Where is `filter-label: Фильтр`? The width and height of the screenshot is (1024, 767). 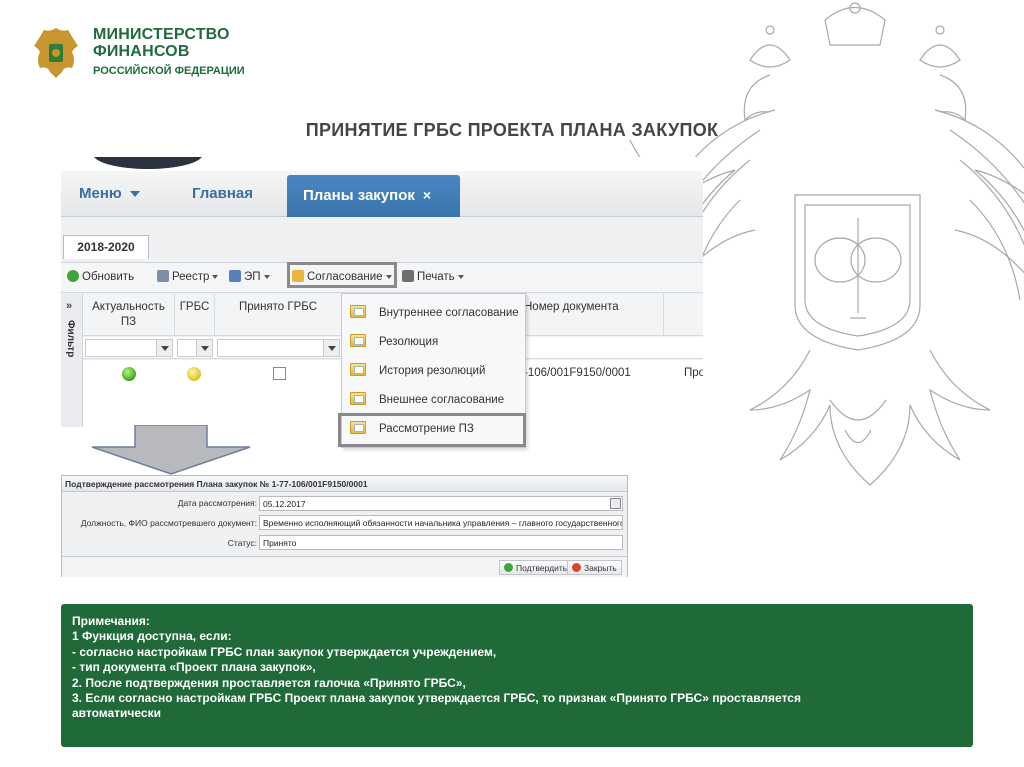 filter-label: Фильтр is located at coordinates (70, 339).